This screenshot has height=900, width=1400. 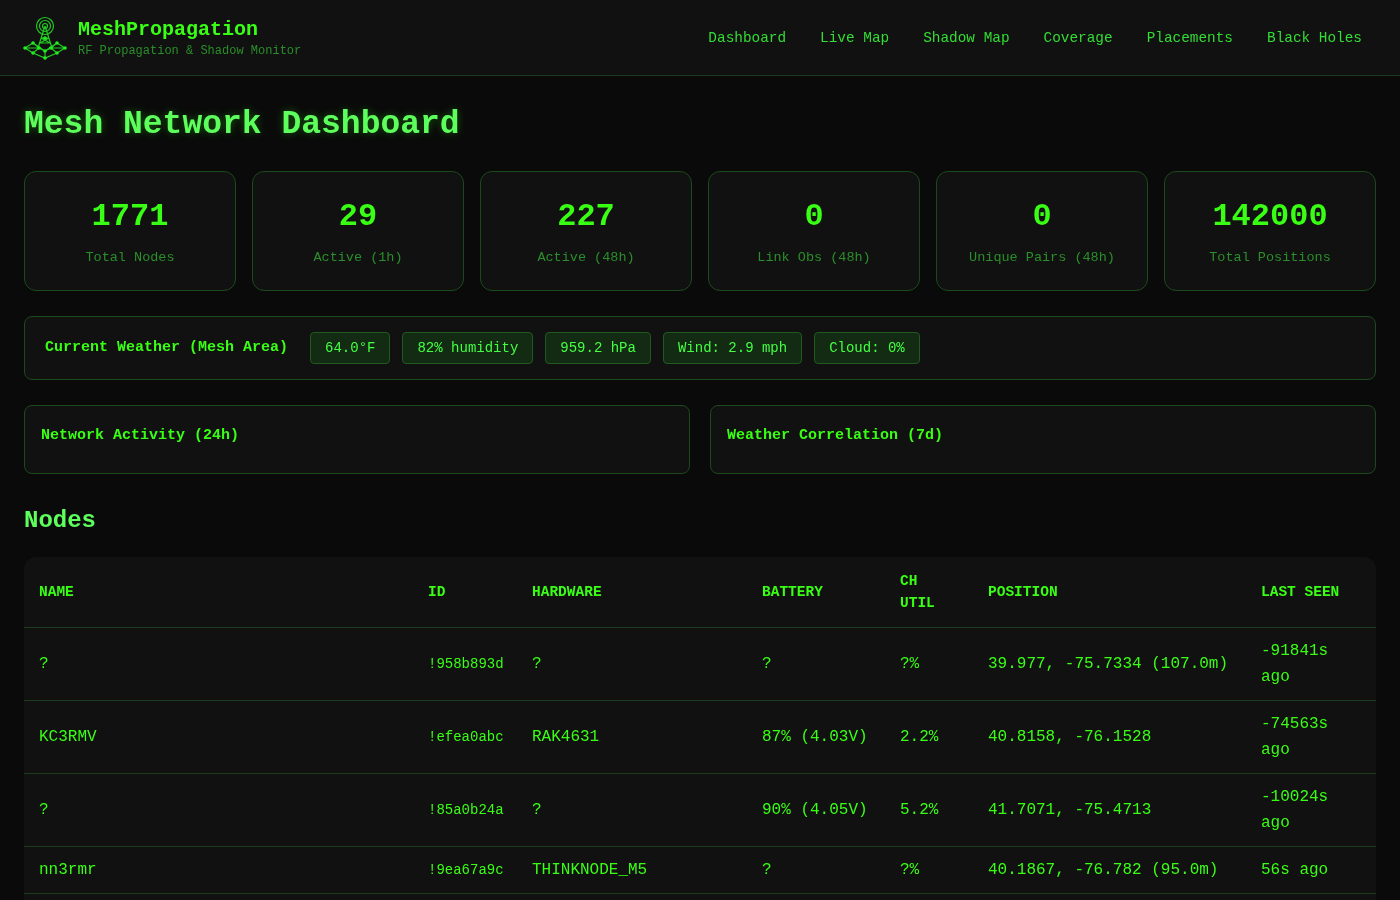 I want to click on table-cell: !85a0b24a, so click(x=465, y=810).